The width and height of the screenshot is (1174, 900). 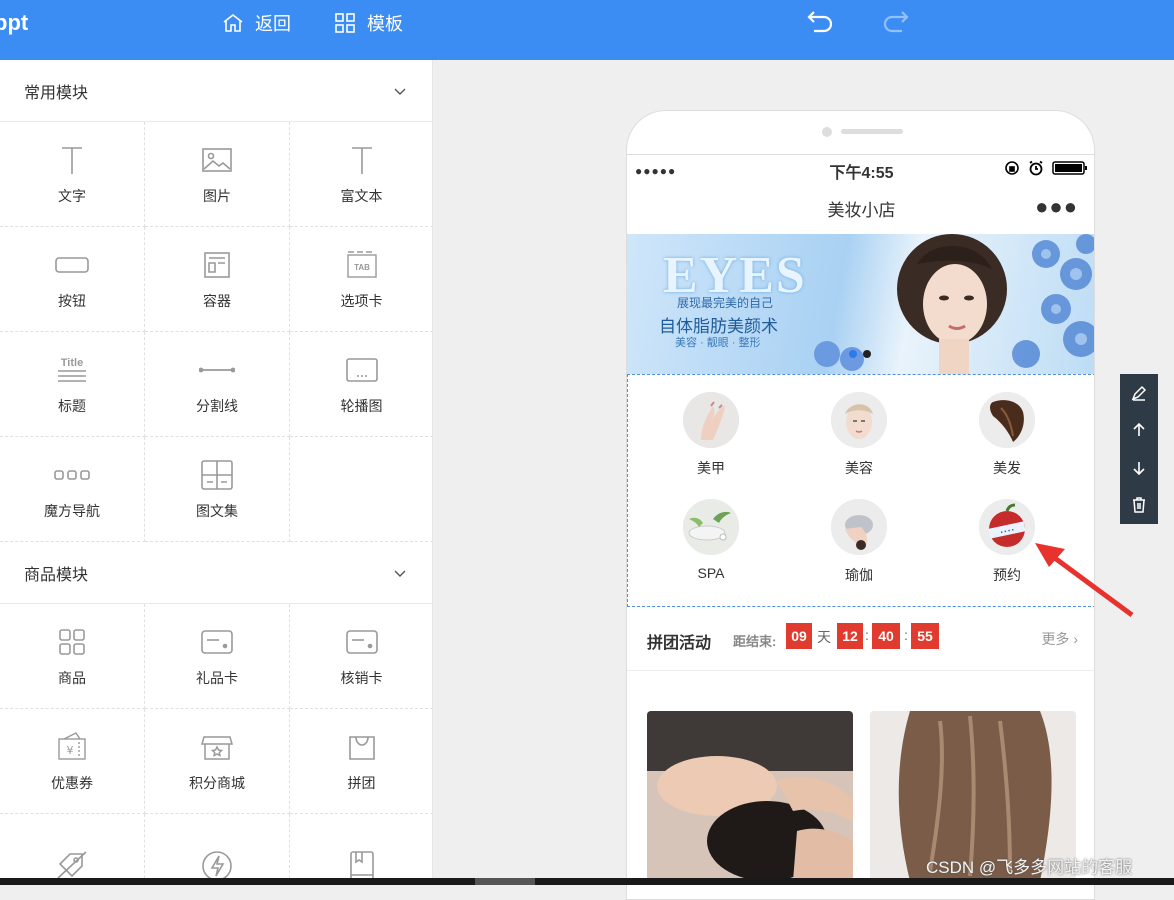 What do you see at coordinates (217, 301) in the screenshot?
I see `module-label: 容器` at bounding box center [217, 301].